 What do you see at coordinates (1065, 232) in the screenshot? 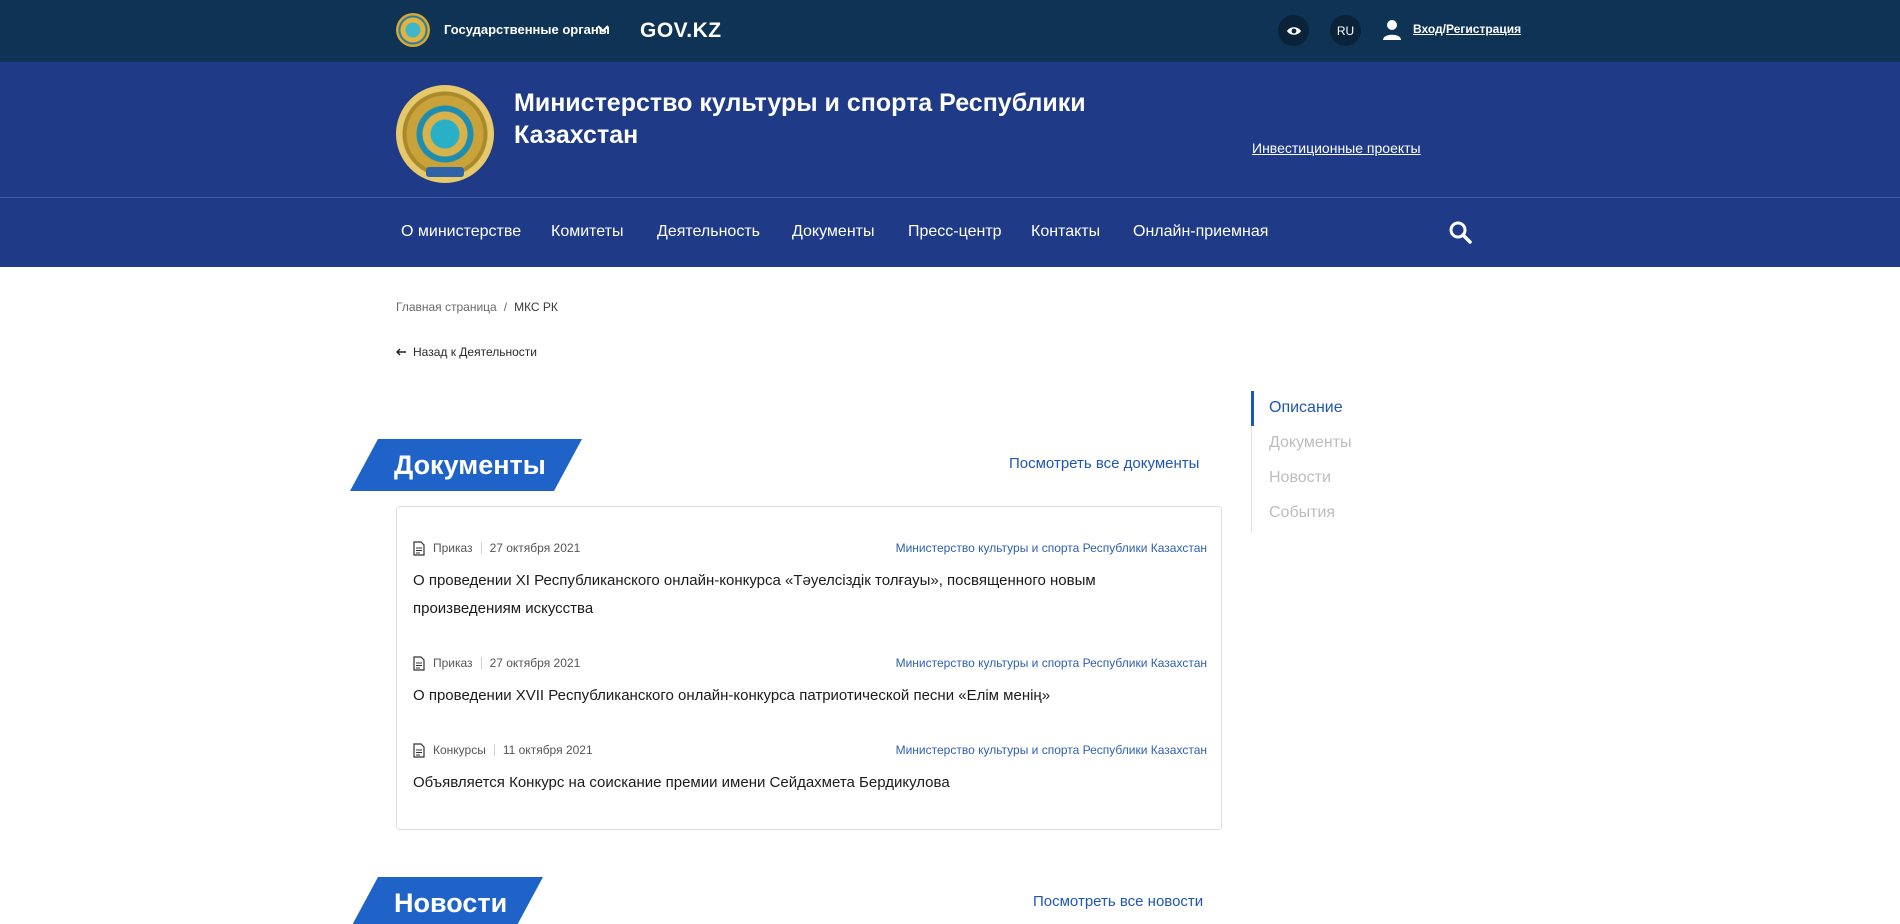
I see `nav-item-contacts: Контакты` at bounding box center [1065, 232].